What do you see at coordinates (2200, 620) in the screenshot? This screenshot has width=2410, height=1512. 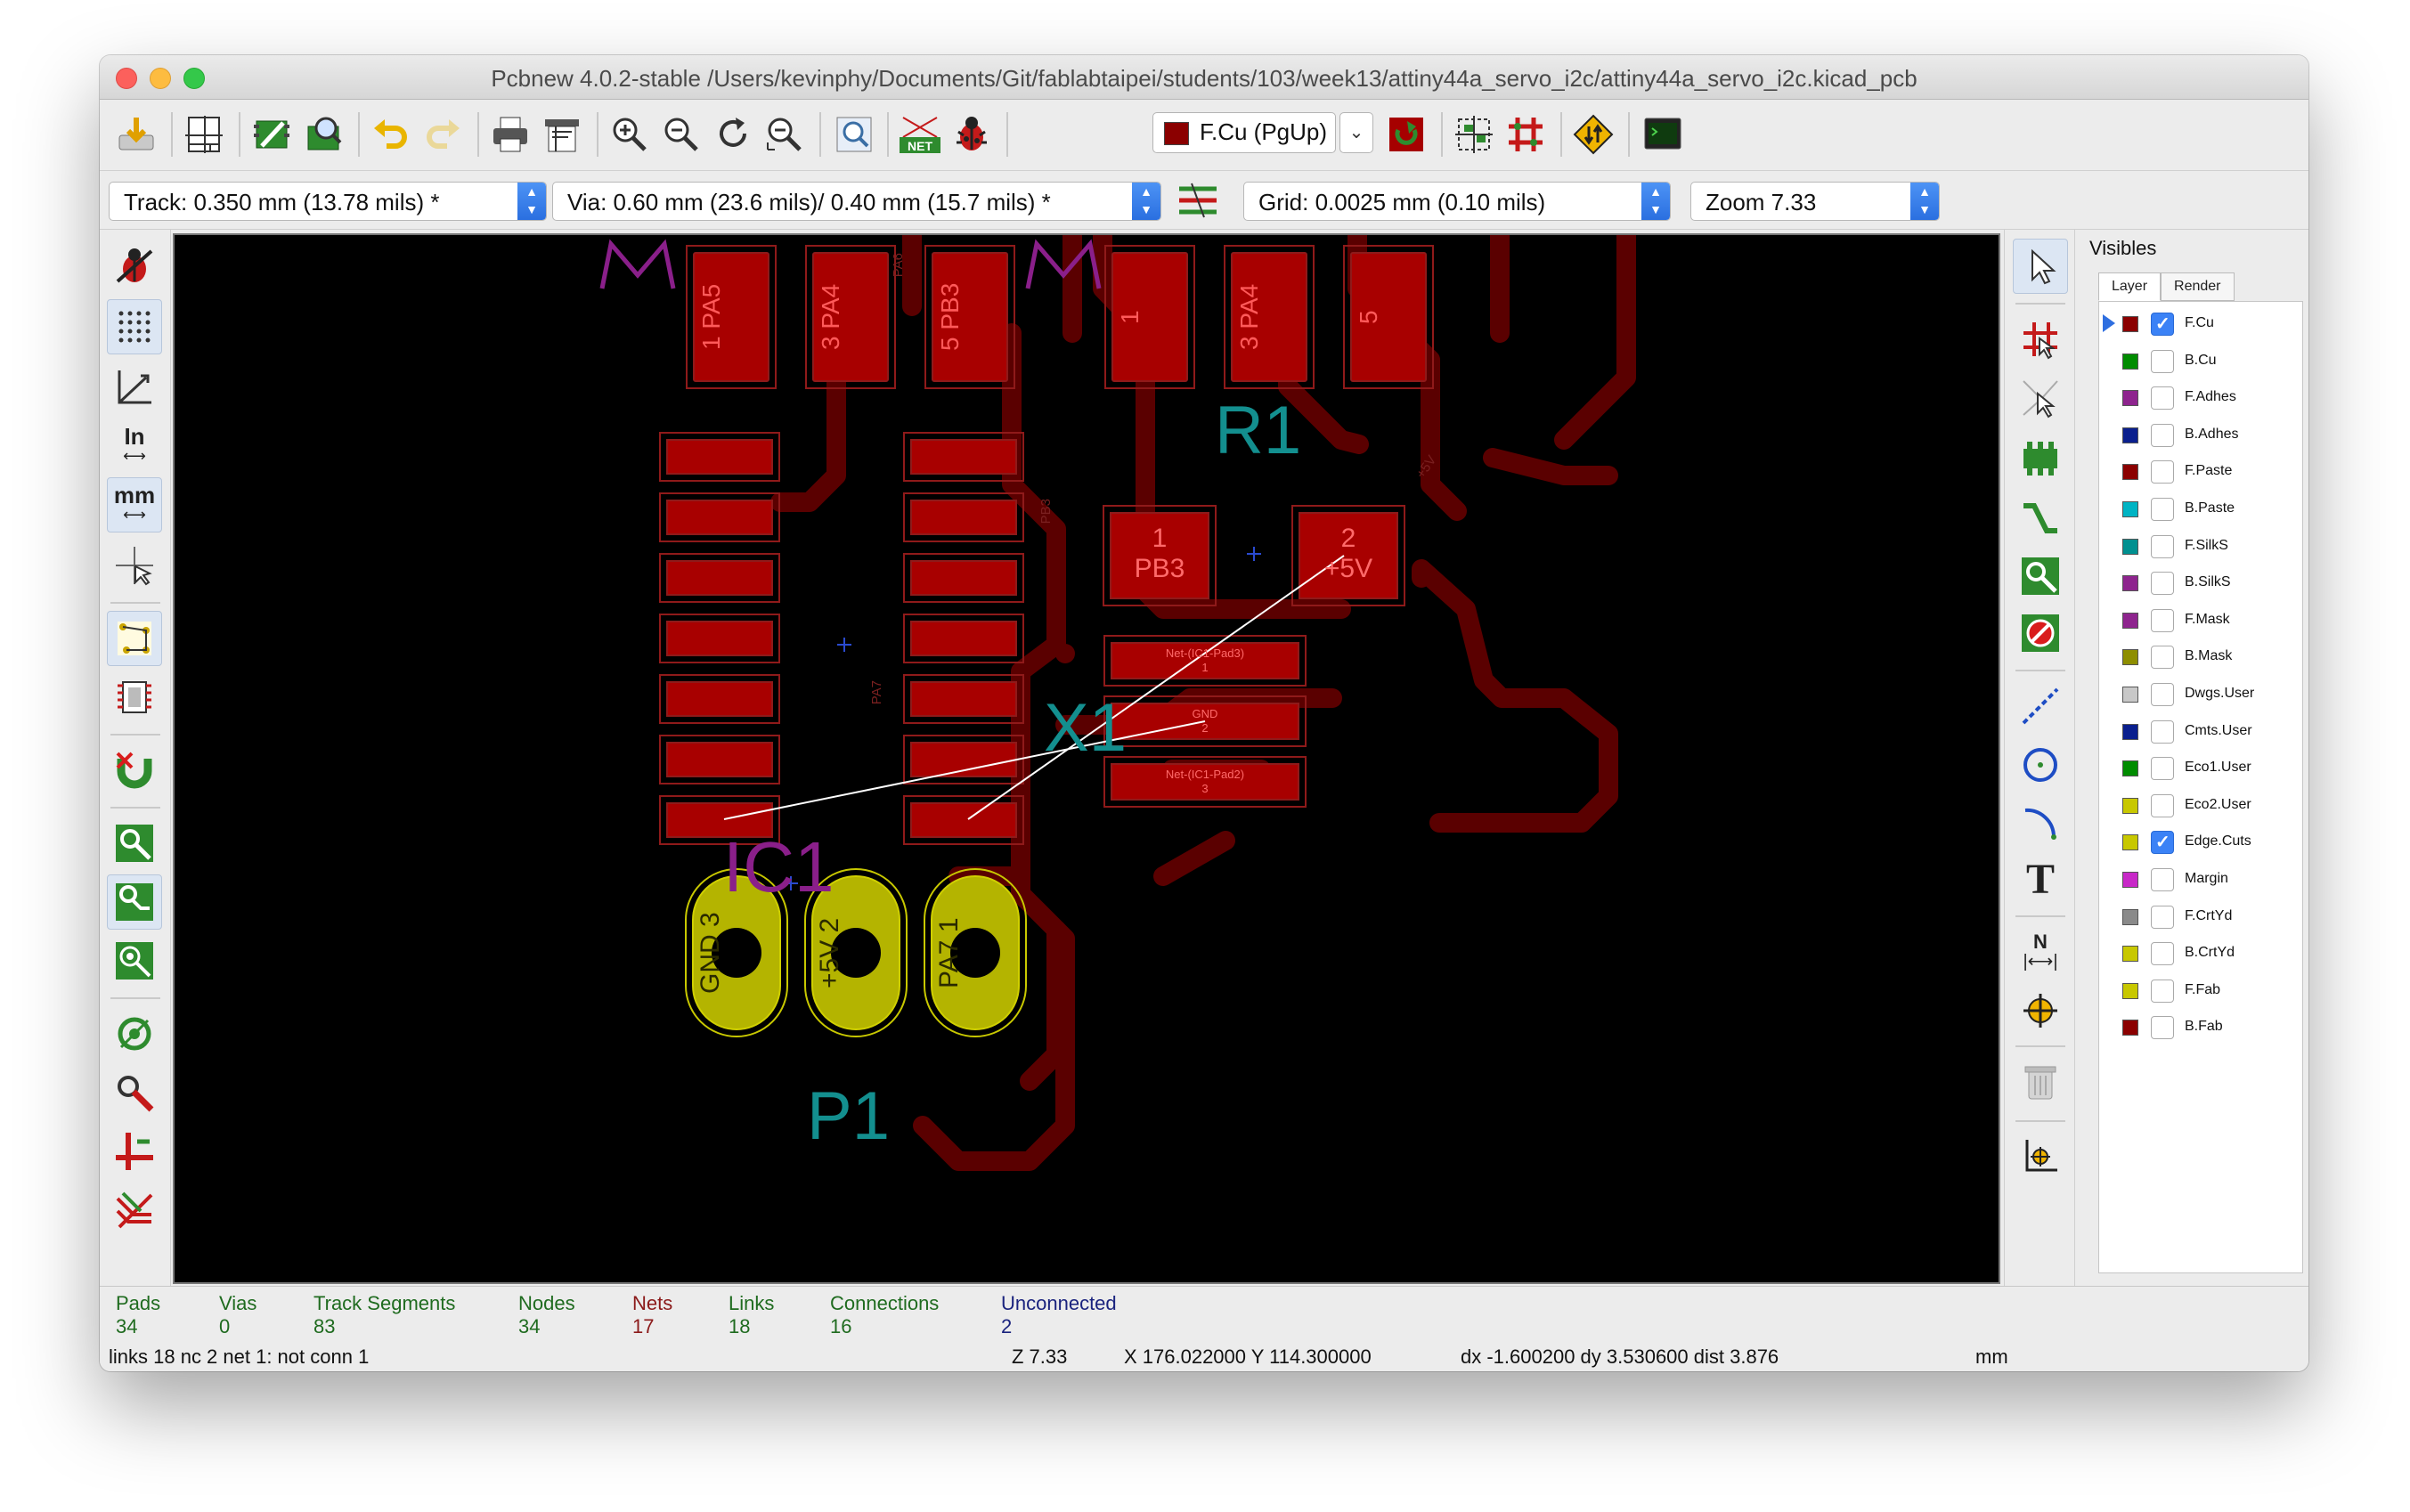 I see `layer-row: F.Mask` at bounding box center [2200, 620].